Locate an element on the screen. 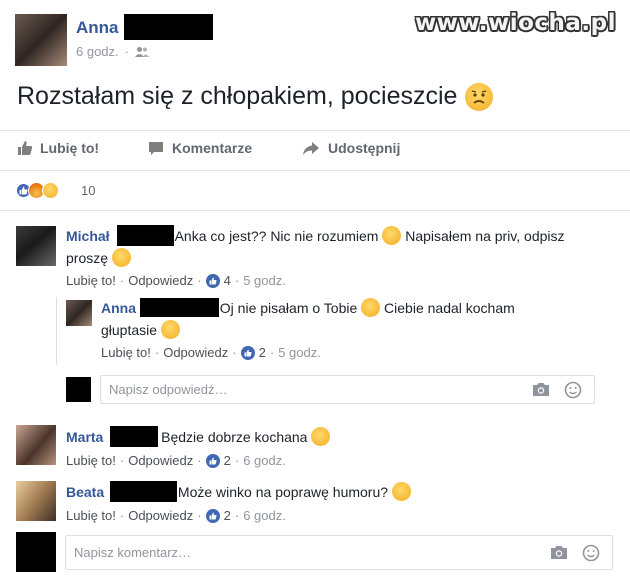  reply-text-c: głuptasie is located at coordinates (129, 330).